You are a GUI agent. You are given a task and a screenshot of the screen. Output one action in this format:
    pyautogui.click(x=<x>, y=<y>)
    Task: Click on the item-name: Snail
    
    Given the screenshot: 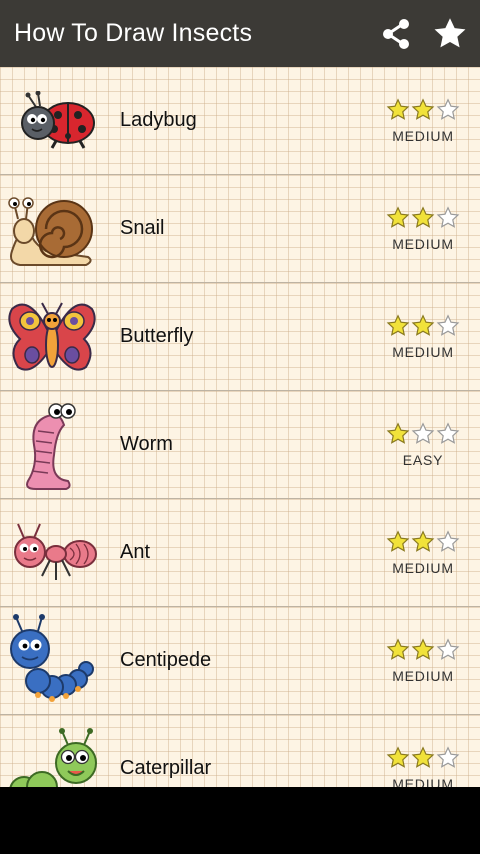 What is the action you would take?
    pyautogui.click(x=142, y=228)
    